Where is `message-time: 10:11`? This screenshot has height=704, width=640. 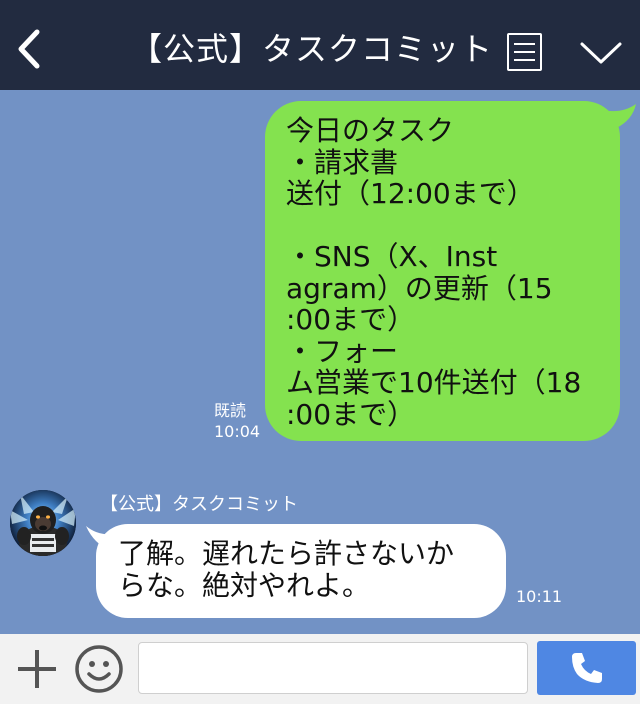
message-time: 10:11 is located at coordinates (539, 596).